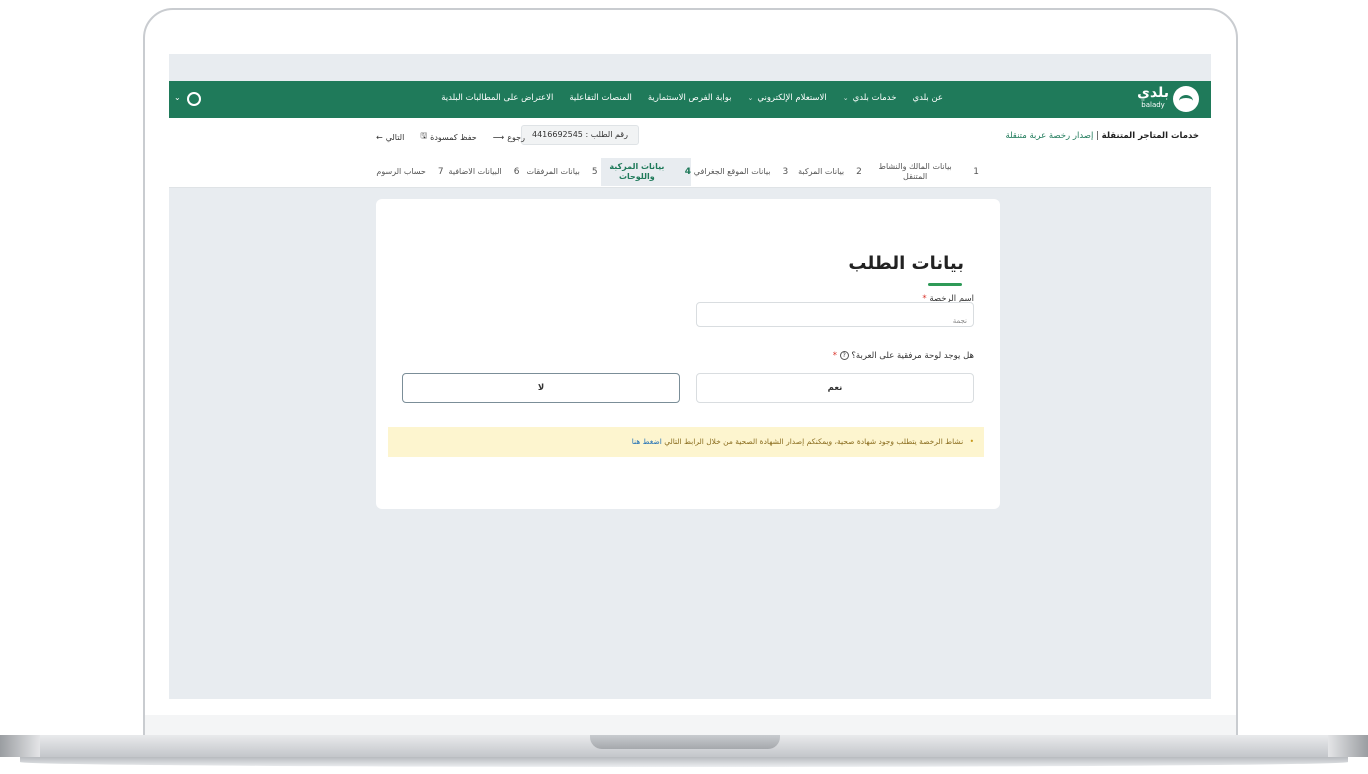 This screenshot has width=1368, height=774. Describe the element at coordinates (379, 137) in the screenshot. I see `arrow-left-icon: ←` at that location.